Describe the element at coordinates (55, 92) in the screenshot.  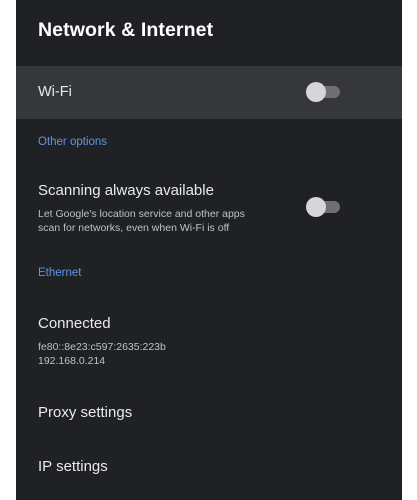
I see `wifi-label: Wi-Fi` at that location.